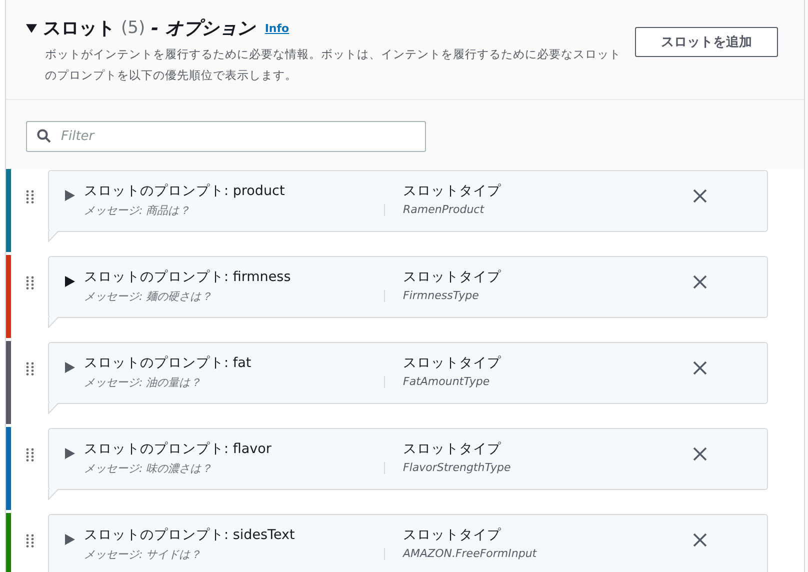 The image size is (808, 572). Describe the element at coordinates (441, 295) in the screenshot. I see `slot-type-value: FirmnessType` at that location.